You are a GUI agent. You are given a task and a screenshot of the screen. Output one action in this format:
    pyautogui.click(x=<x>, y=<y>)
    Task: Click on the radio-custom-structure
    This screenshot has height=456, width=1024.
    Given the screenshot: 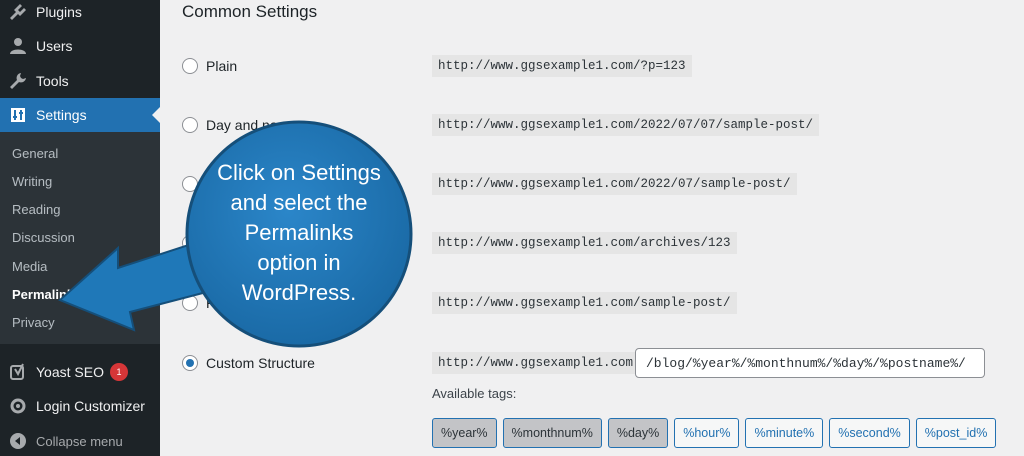 What is the action you would take?
    pyautogui.click(x=190, y=363)
    